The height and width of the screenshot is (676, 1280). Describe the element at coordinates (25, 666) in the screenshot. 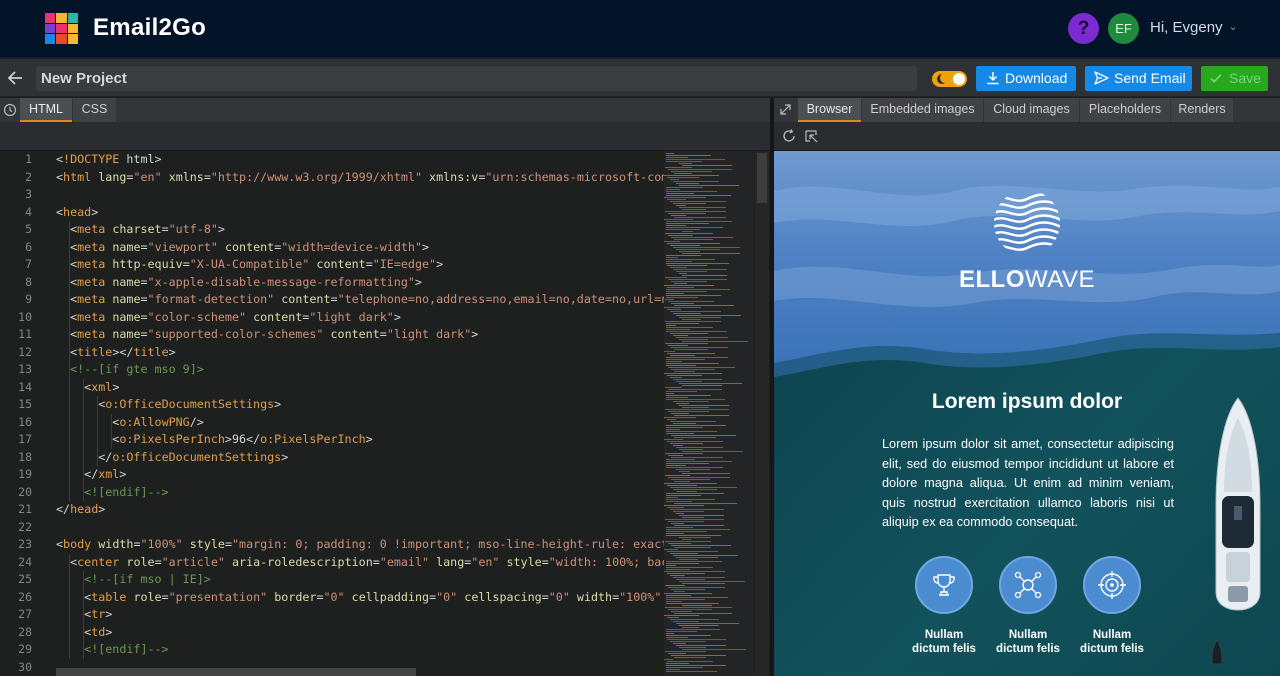

I see `line-number: 30` at that location.